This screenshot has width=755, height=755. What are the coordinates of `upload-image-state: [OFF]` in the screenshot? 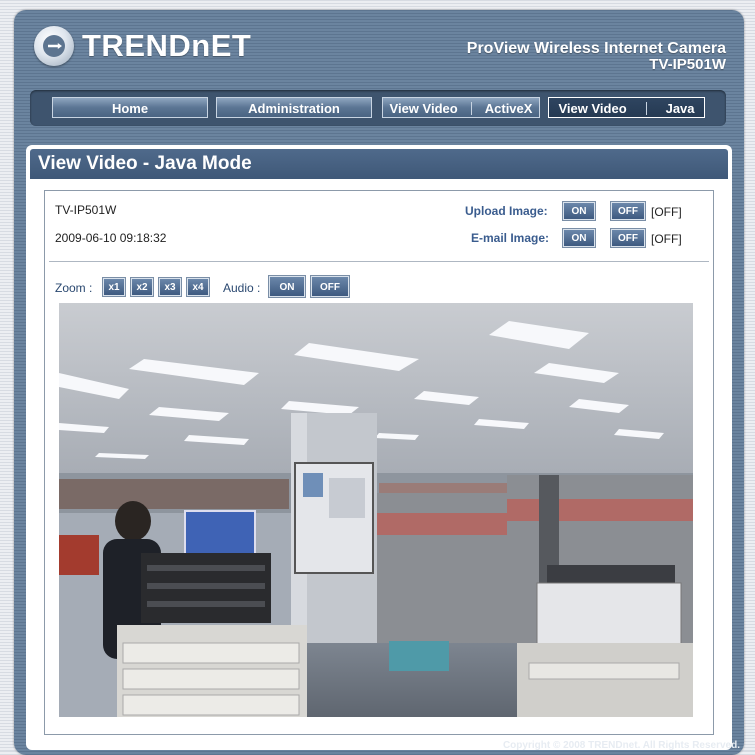 It's located at (666, 212).